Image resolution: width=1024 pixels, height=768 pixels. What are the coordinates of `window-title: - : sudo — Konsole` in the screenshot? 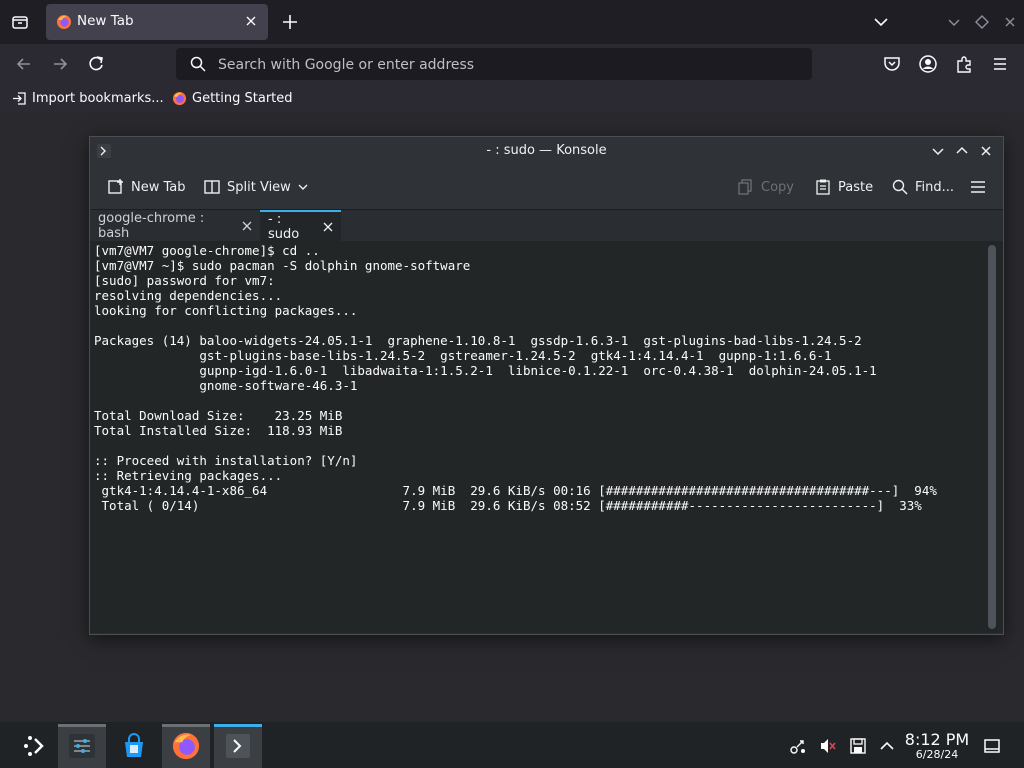 It's located at (546, 150).